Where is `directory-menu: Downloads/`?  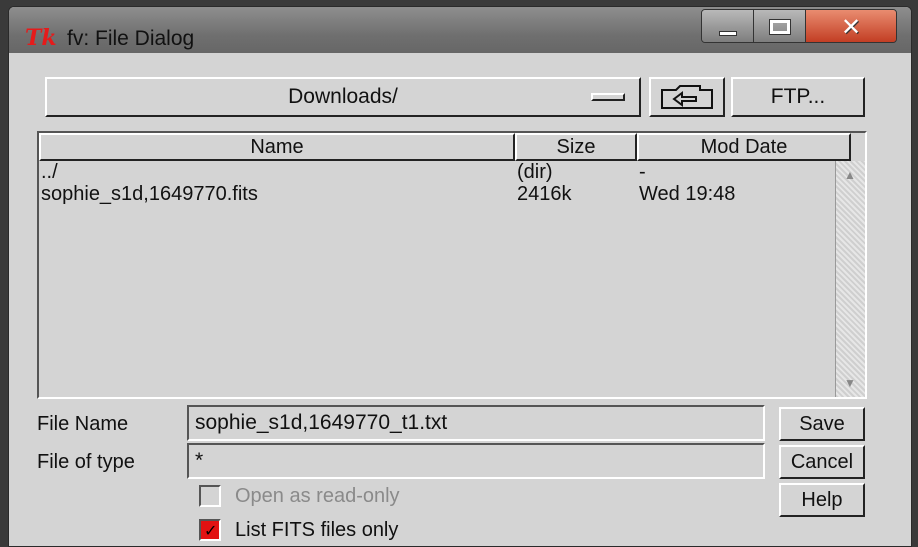 directory-menu: Downloads/ is located at coordinates (343, 97).